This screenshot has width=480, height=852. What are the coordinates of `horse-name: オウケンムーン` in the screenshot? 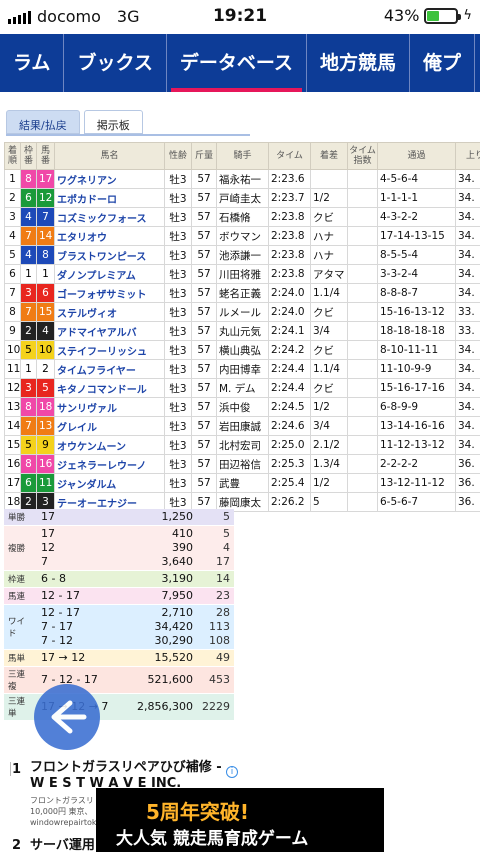 It's located at (109, 445).